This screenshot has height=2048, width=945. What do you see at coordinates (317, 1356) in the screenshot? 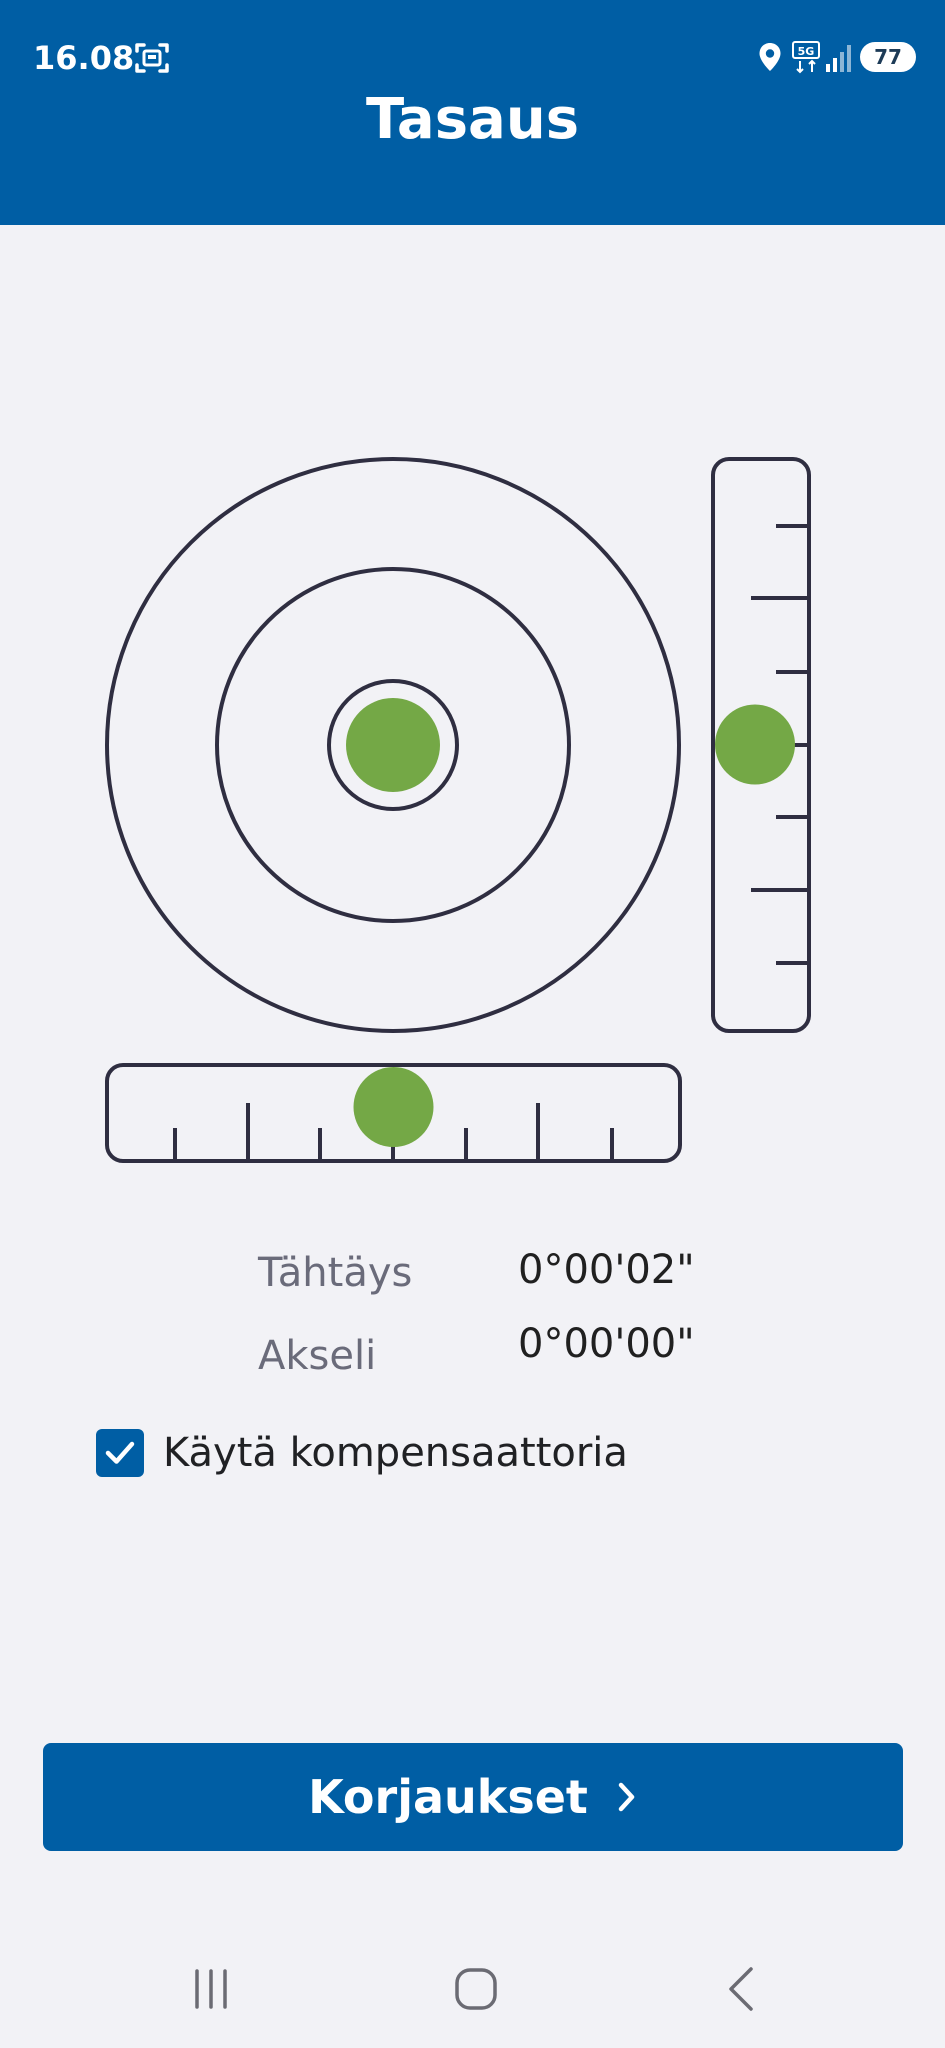
I see `reading-label-axis: Akseli` at bounding box center [317, 1356].